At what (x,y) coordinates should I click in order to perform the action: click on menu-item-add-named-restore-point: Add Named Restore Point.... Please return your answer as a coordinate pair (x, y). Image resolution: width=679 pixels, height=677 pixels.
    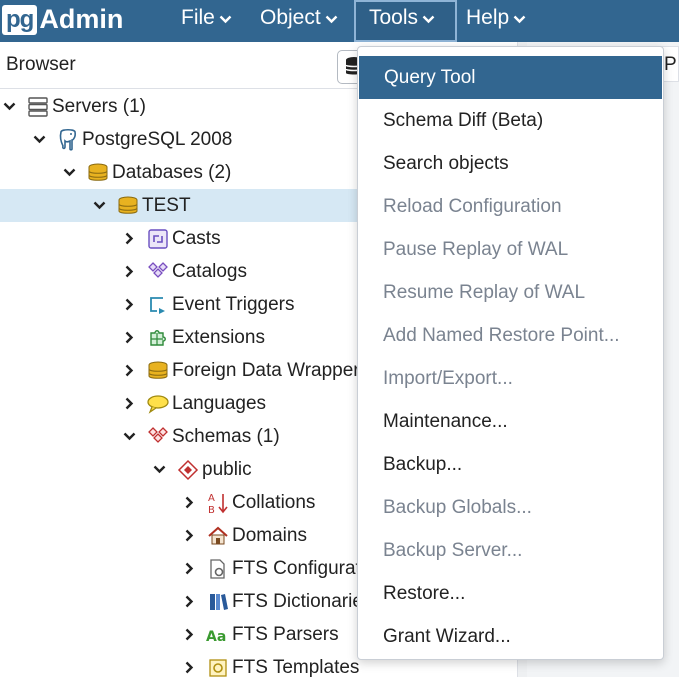
    Looking at the image, I should click on (510, 335).